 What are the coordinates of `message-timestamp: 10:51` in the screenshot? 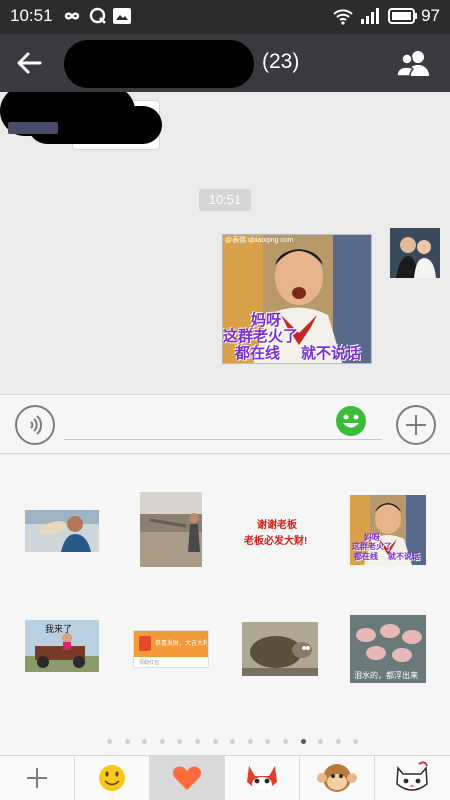 It's located at (225, 200).